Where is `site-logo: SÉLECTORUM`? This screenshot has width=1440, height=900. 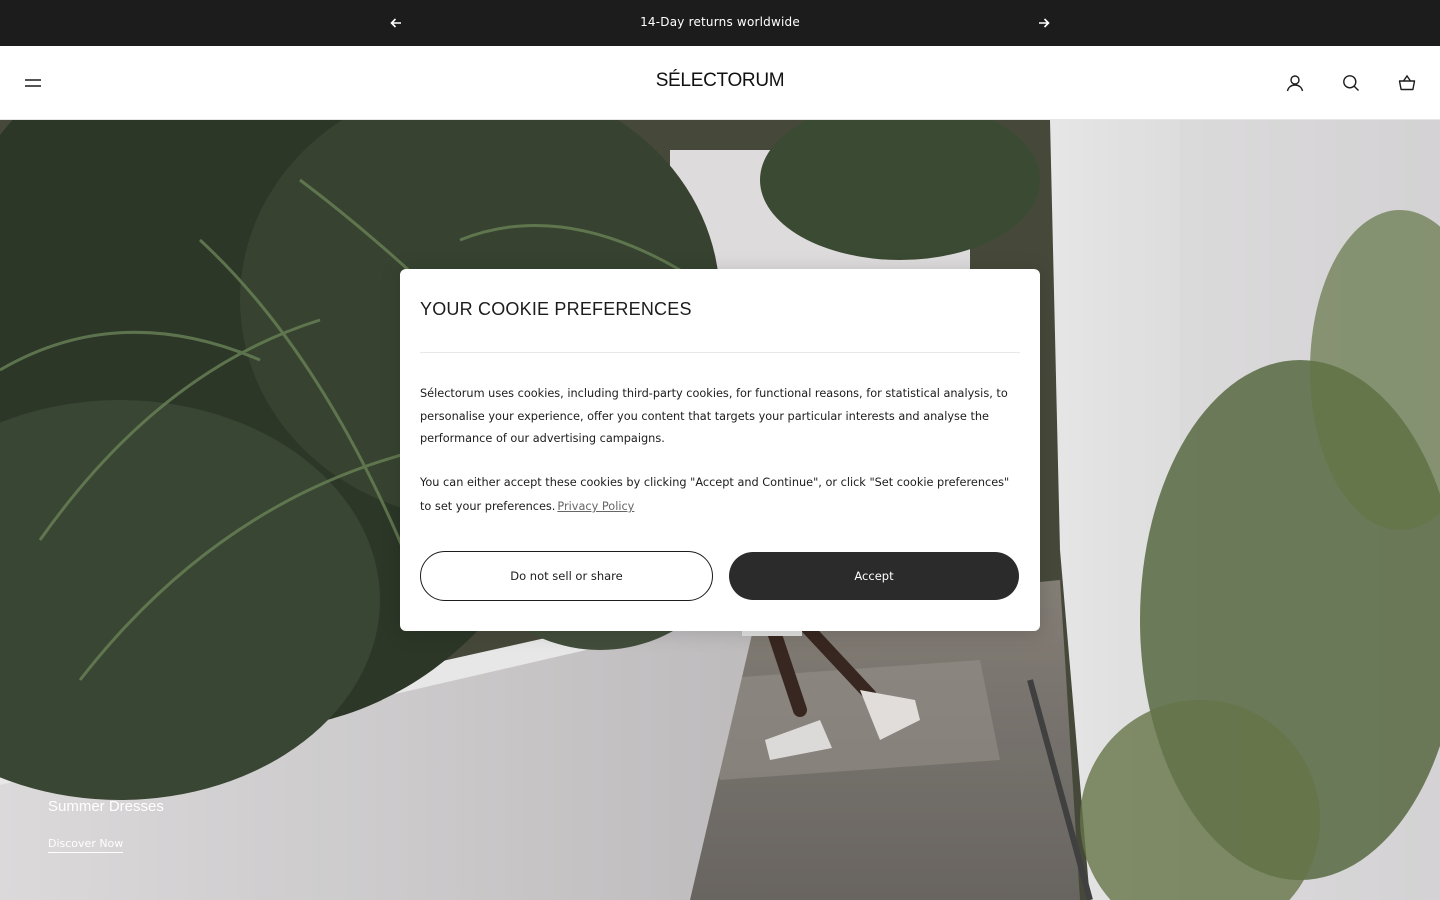
site-logo: SÉLECTORUM is located at coordinates (720, 81).